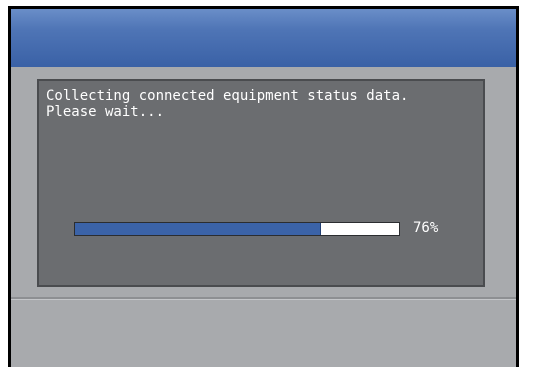  What do you see at coordinates (263, 299) in the screenshot?
I see `footer-divider-highlight` at bounding box center [263, 299].